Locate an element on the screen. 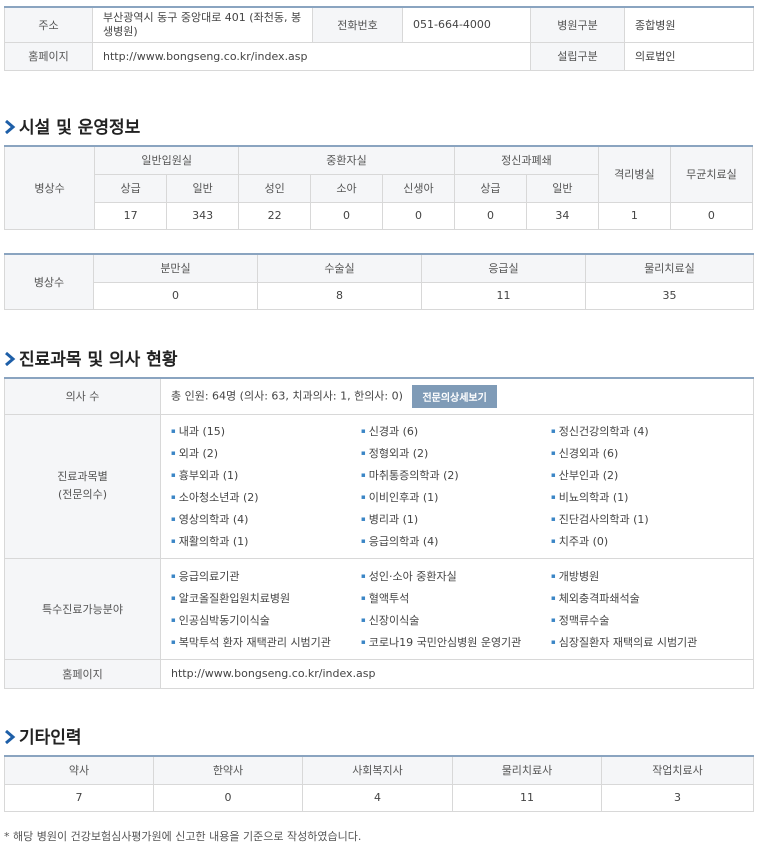  department-item: 정신건강의학과 (4) is located at coordinates (646, 431).